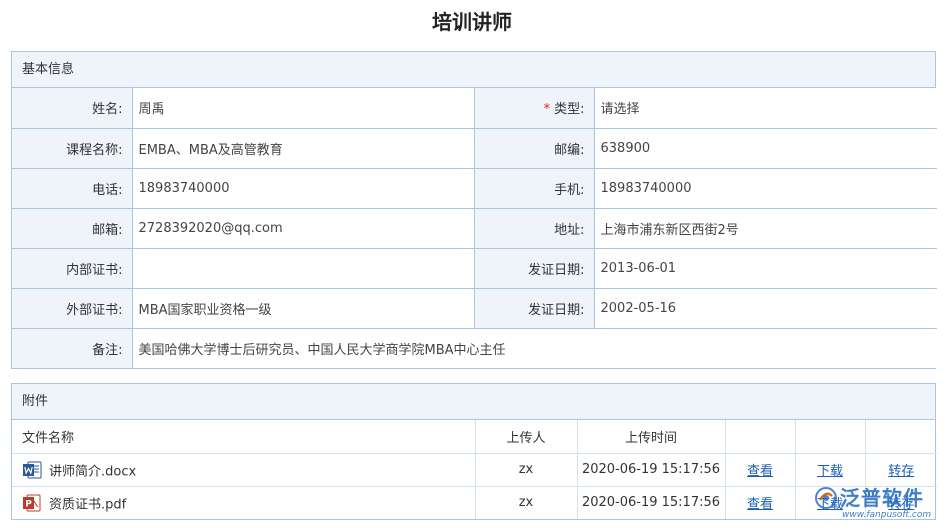 The height and width of the screenshot is (530, 944). I want to click on attachments-header-row: 文件名称 上传人 上传时间, so click(474, 437).